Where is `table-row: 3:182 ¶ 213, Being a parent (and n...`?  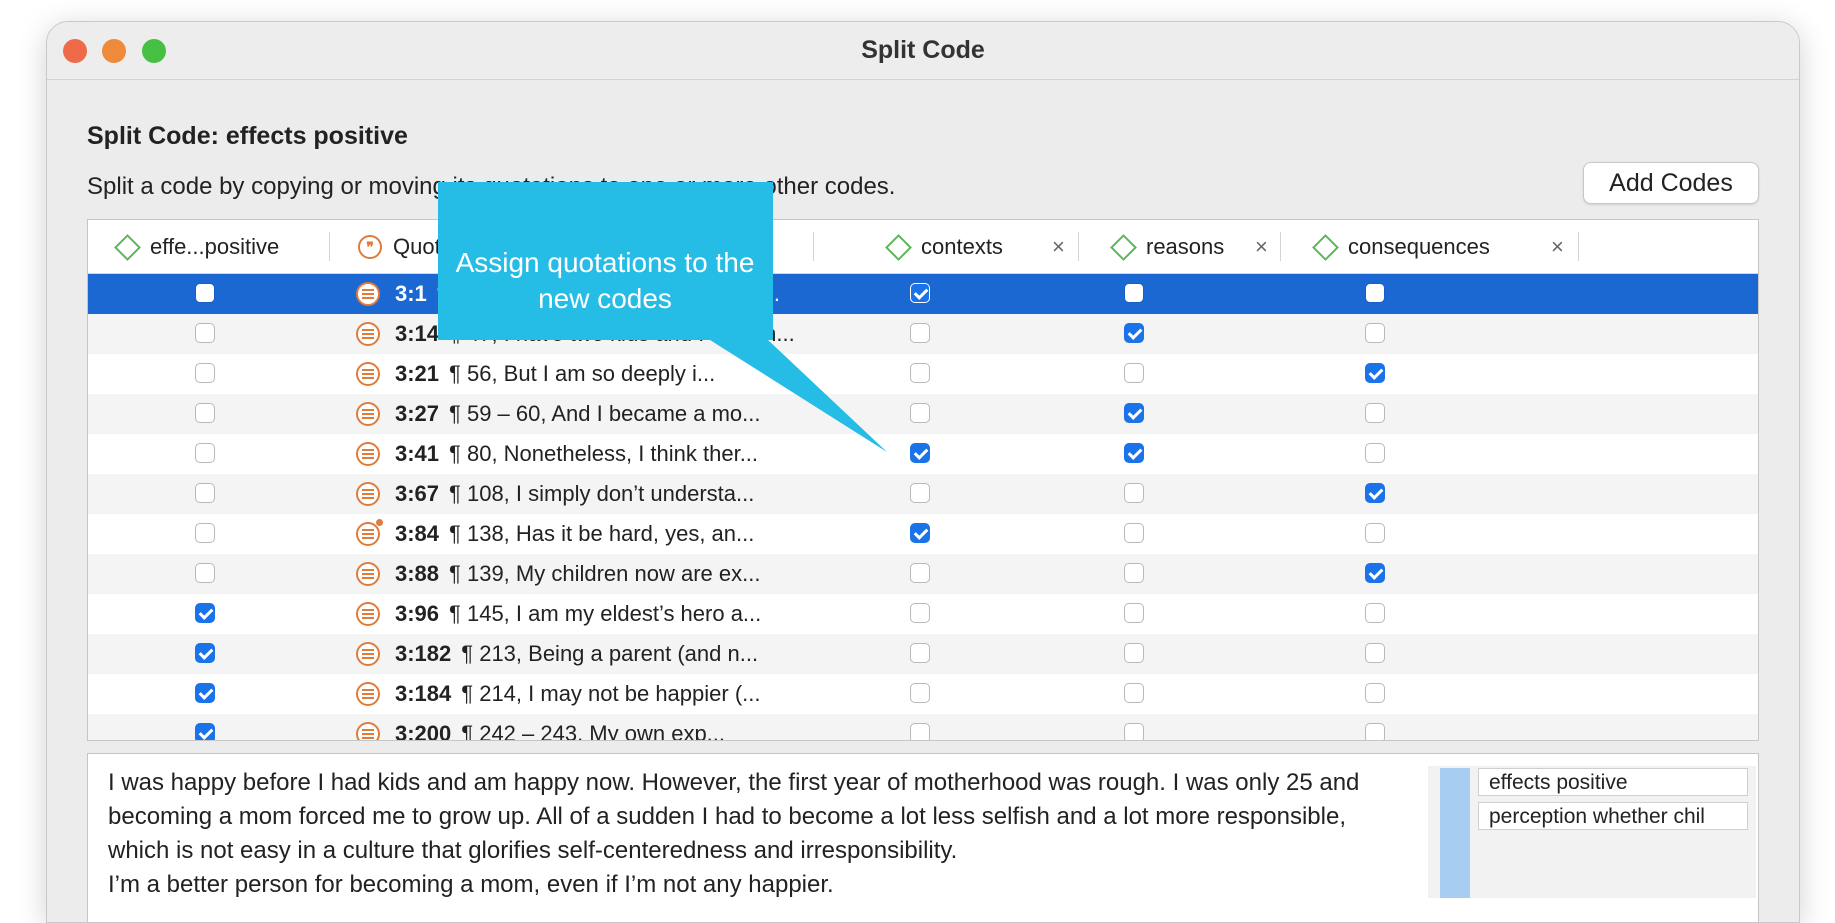
table-row: 3:182 ¶ 213, Being a parent (and n... is located at coordinates (923, 654).